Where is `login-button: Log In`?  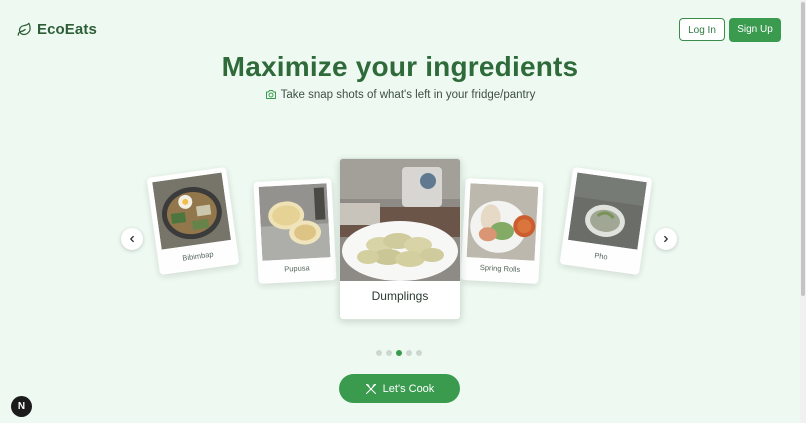 login-button: Log In is located at coordinates (702, 29).